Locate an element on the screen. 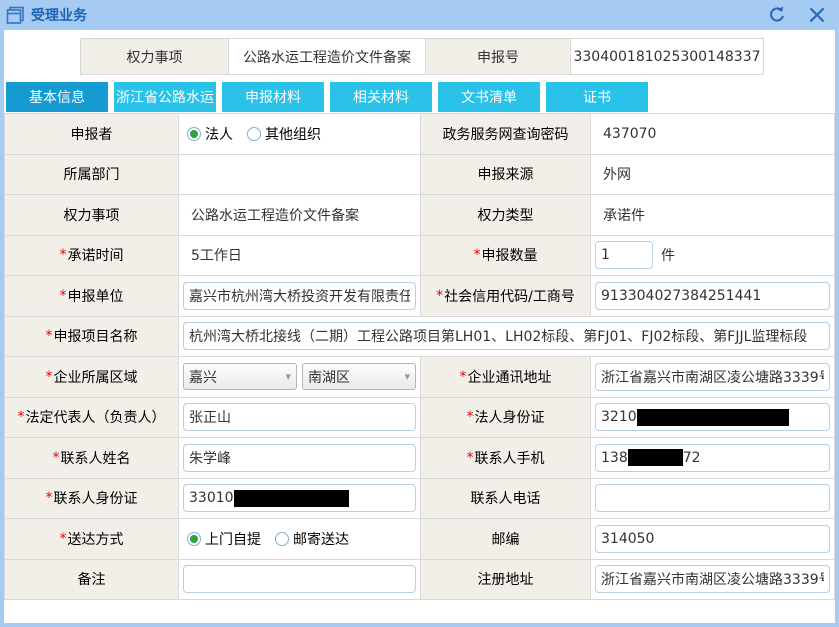 Image resolution: width=839 pixels, height=627 pixels. register-address-input is located at coordinates (712, 579).